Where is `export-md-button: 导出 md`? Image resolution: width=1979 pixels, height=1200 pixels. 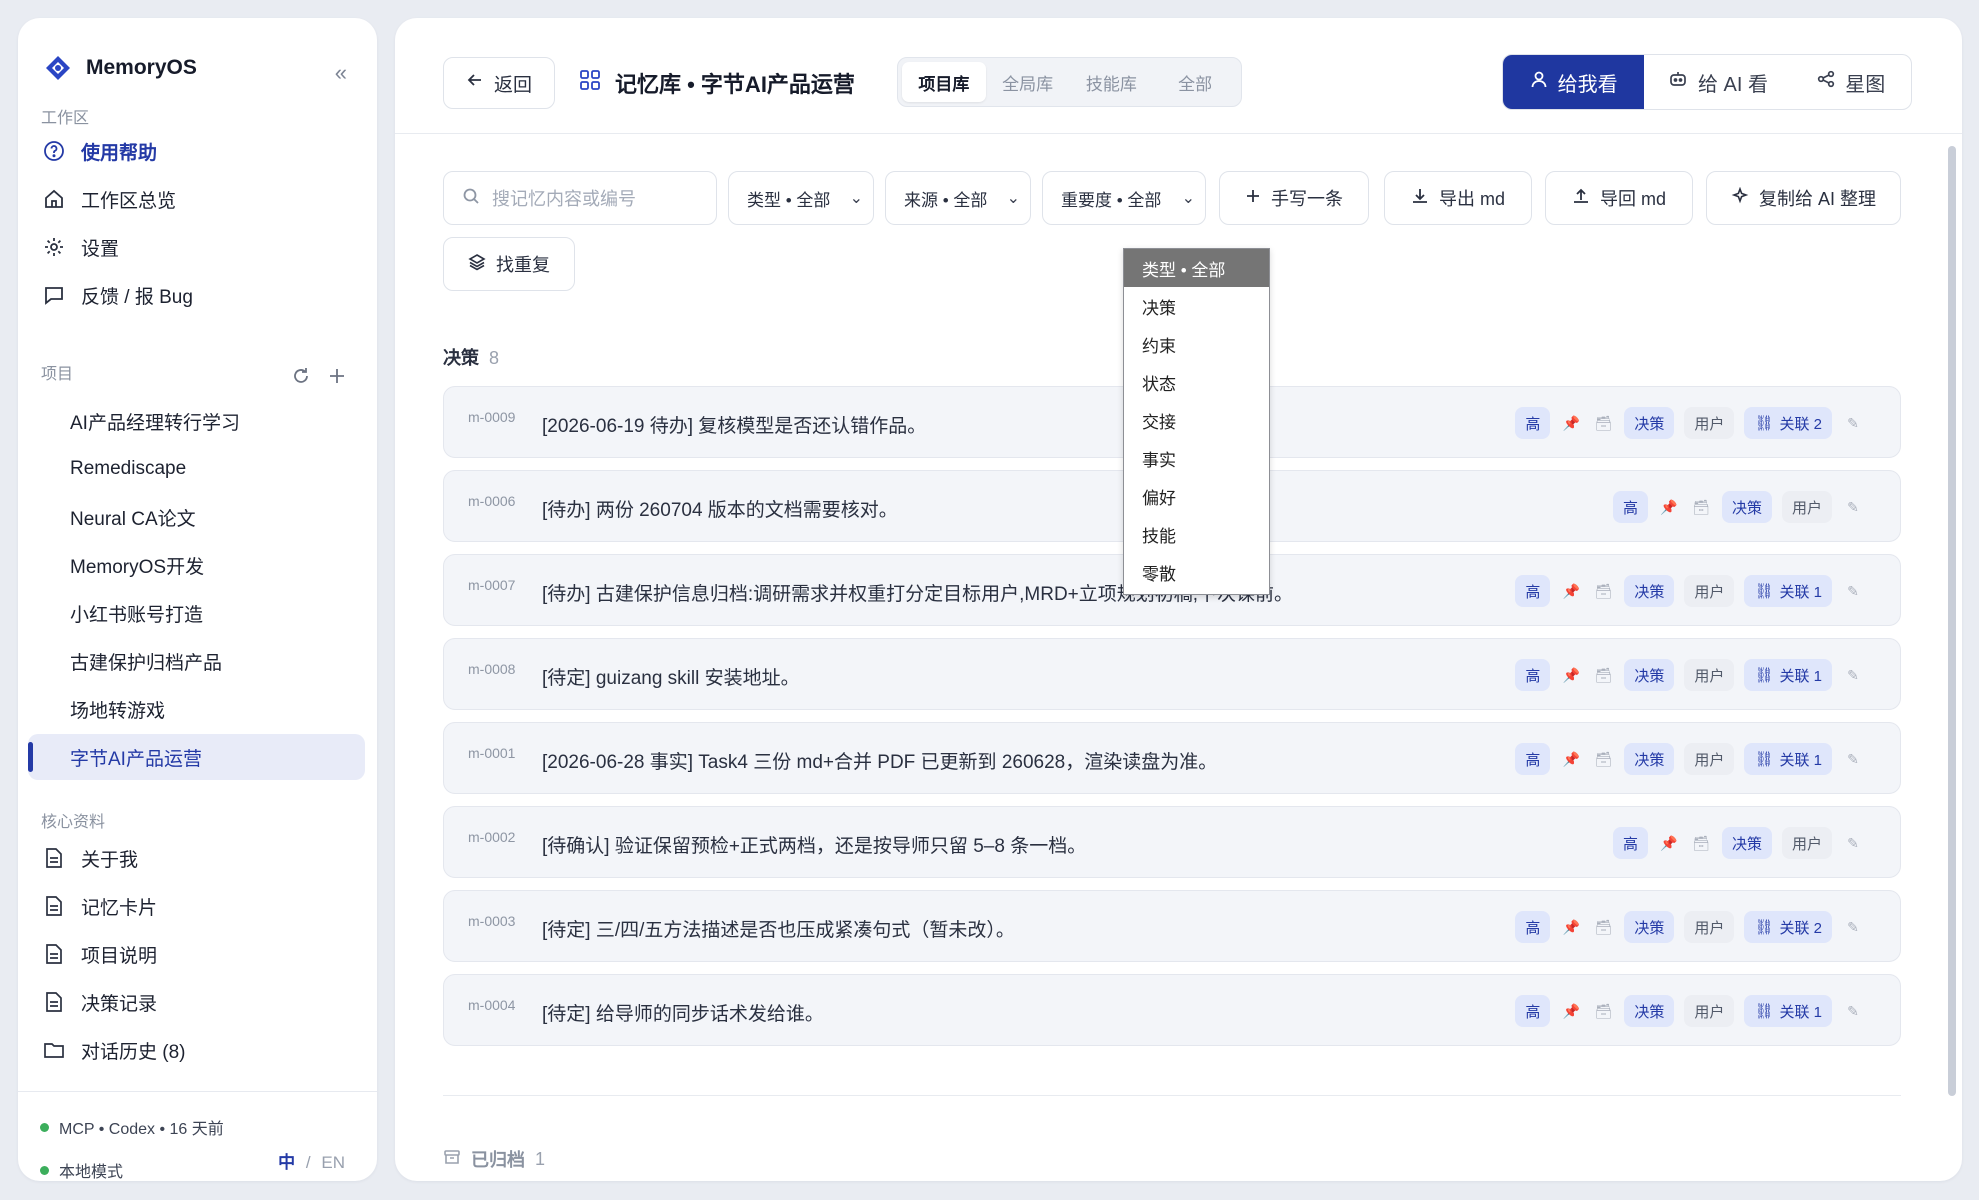 export-md-button: 导出 md is located at coordinates (1458, 198).